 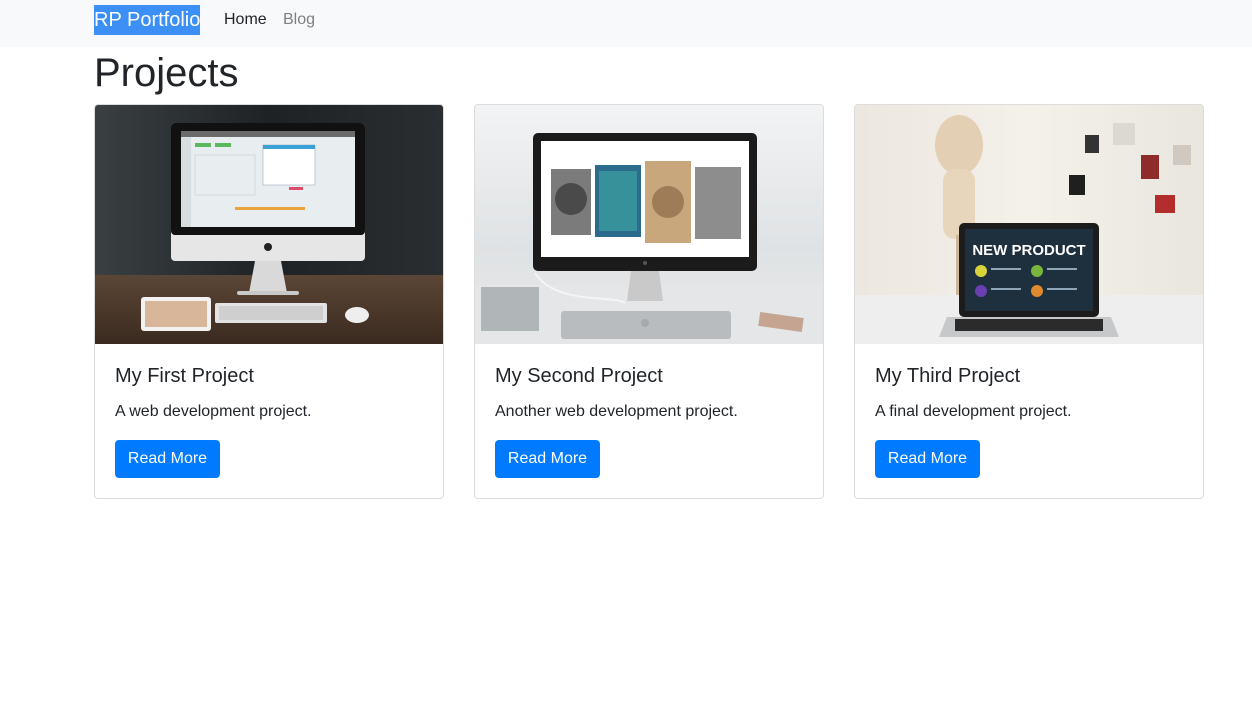 I want to click on project-description-3: A final development project., so click(x=973, y=411).